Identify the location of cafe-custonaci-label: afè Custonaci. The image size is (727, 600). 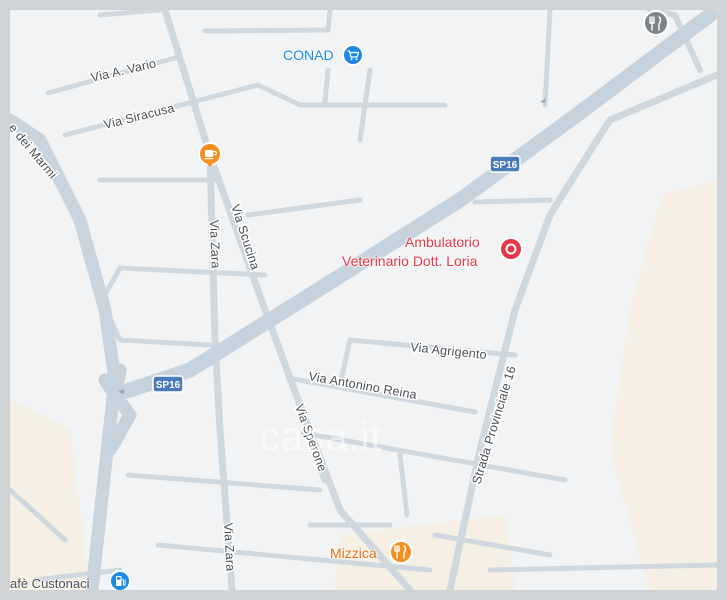
(50, 583).